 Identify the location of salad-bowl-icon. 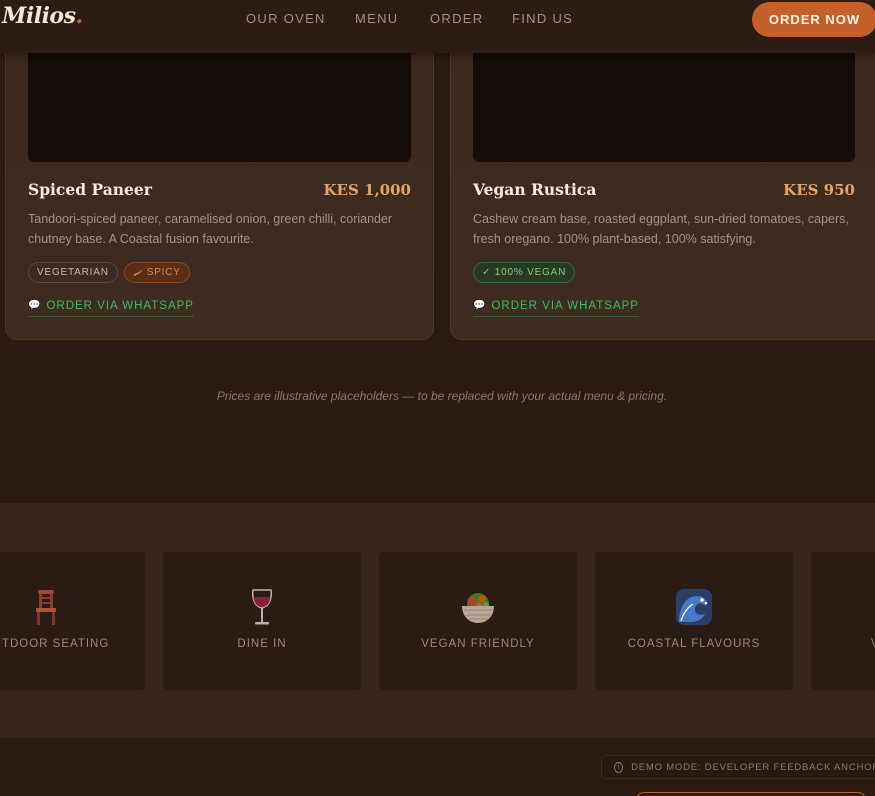
(478, 608).